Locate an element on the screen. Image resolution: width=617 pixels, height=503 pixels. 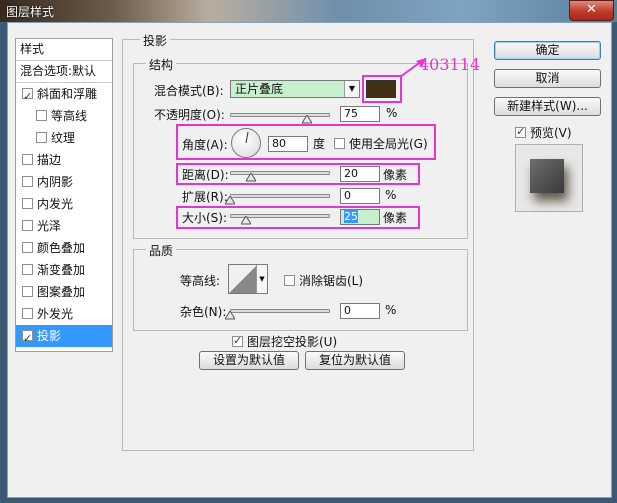
opacity-slider is located at coordinates (280, 115).